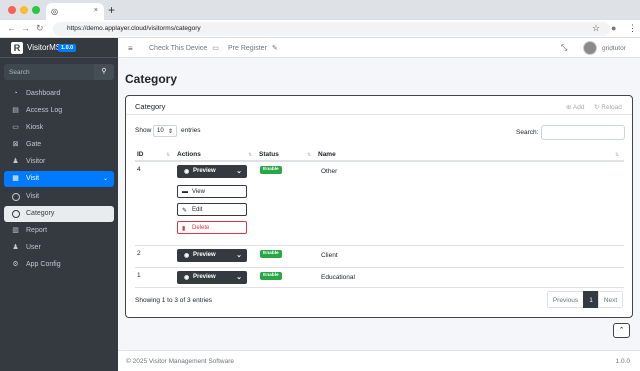 This screenshot has width=640, height=371. What do you see at coordinates (329, 171) in the screenshot?
I see `row-name: Other` at bounding box center [329, 171].